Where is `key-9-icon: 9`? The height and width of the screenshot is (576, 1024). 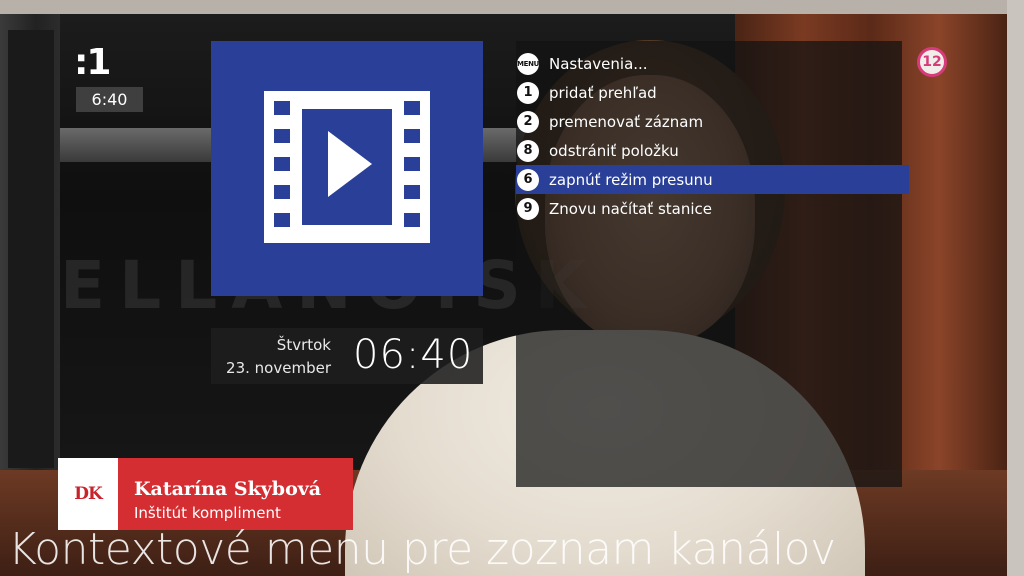 key-9-icon: 9 is located at coordinates (528, 208).